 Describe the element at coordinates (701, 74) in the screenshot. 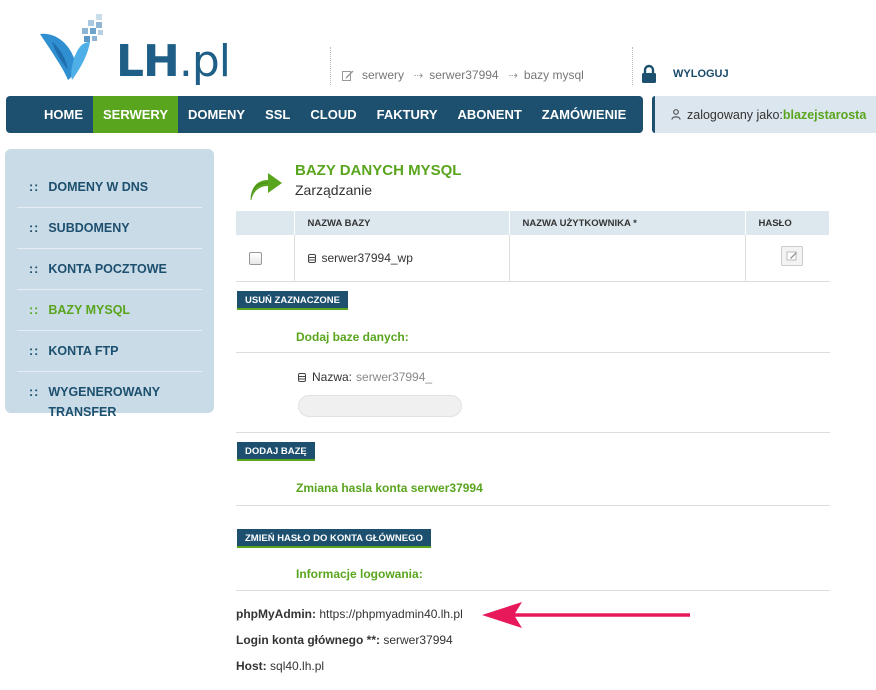

I see `logout-label: WYLOGUJ` at that location.